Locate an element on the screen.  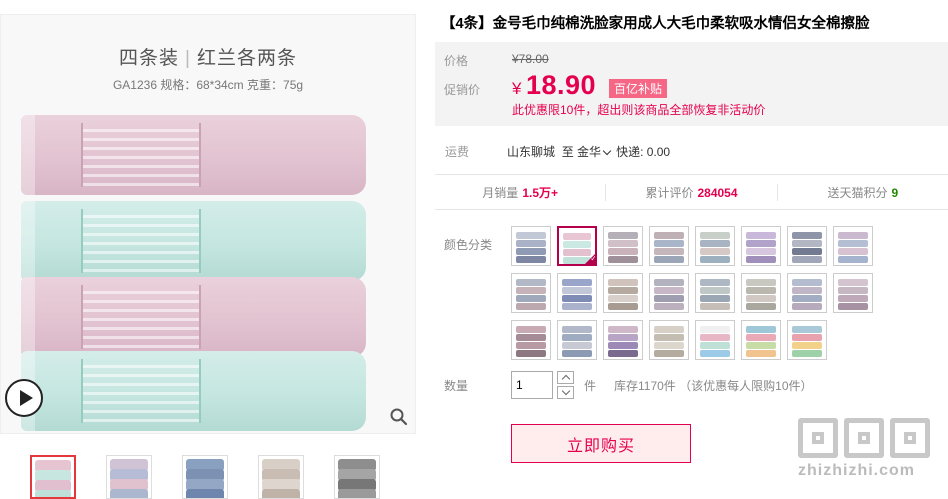
play-video-button is located at coordinates (24, 398).